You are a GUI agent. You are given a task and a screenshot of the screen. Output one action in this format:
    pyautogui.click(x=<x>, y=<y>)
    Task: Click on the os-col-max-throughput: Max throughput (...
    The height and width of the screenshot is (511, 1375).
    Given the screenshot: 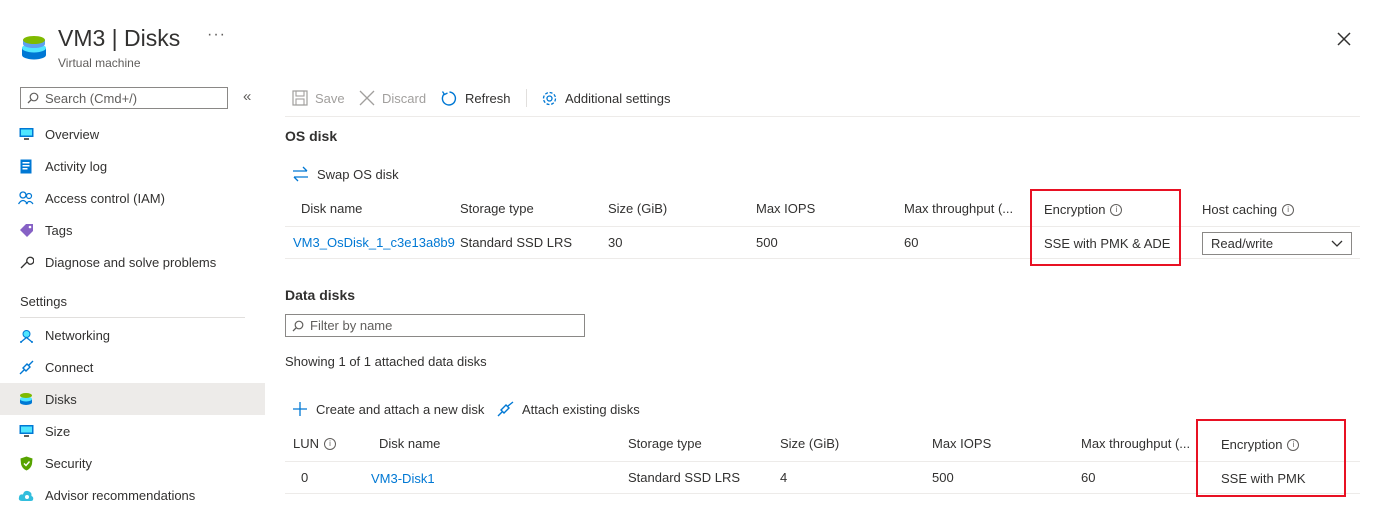 What is the action you would take?
    pyautogui.click(x=959, y=208)
    